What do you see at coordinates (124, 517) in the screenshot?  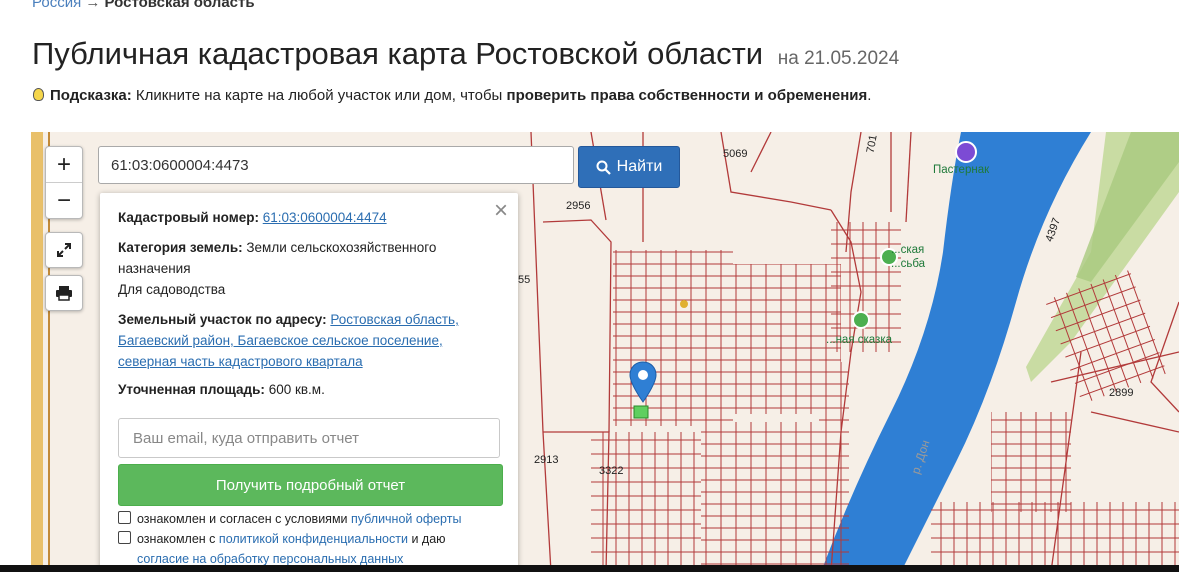 I see `consent-offer-checkbox` at bounding box center [124, 517].